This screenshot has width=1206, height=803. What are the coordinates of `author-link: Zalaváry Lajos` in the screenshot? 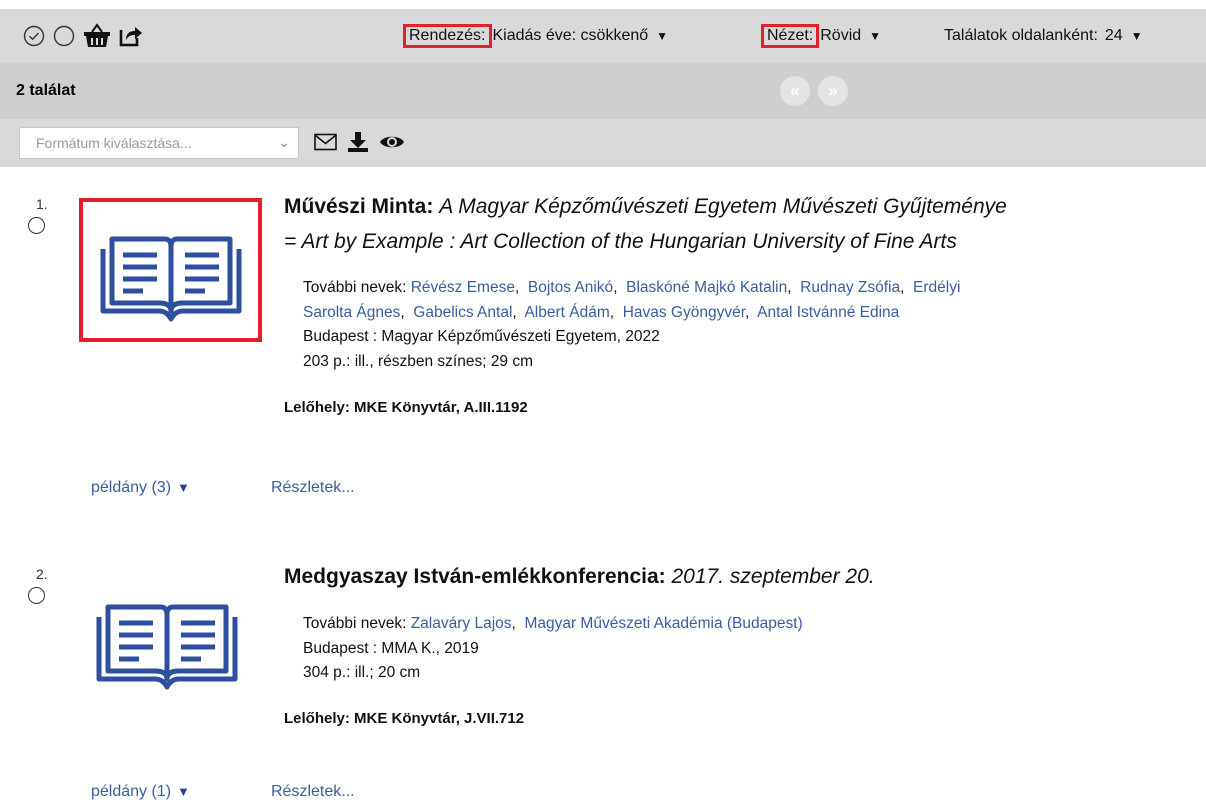 It's located at (461, 623).